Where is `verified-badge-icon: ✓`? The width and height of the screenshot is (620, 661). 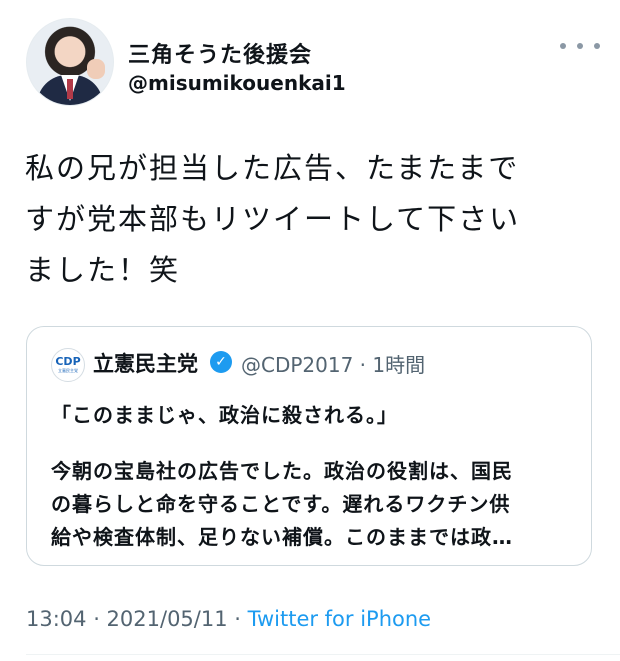
verified-badge-icon: ✓ is located at coordinates (221, 362).